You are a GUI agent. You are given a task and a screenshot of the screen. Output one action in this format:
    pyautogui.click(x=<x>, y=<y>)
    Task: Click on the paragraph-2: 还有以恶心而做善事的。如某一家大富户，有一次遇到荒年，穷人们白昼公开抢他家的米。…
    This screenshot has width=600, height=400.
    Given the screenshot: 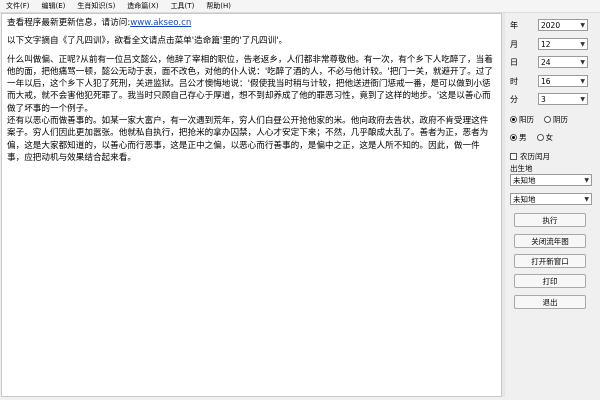 What is the action you would take?
    pyautogui.click(x=248, y=139)
    